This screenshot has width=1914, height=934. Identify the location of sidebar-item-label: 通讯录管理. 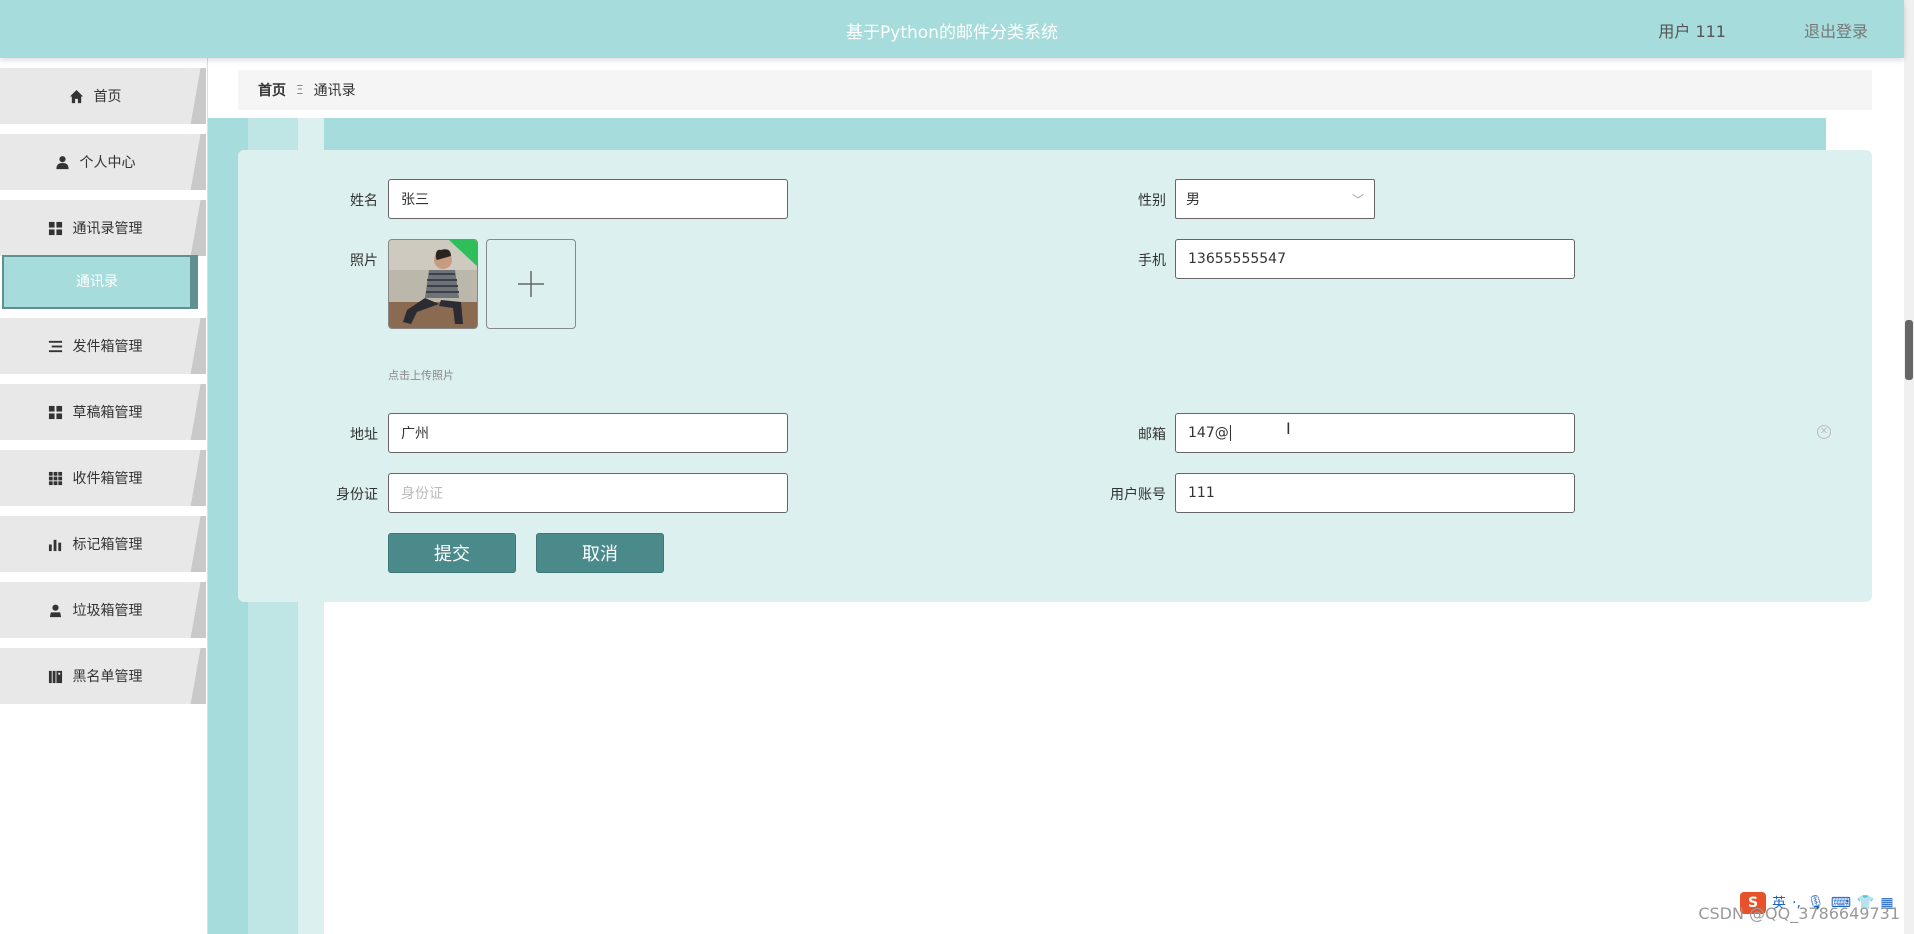
(107, 229).